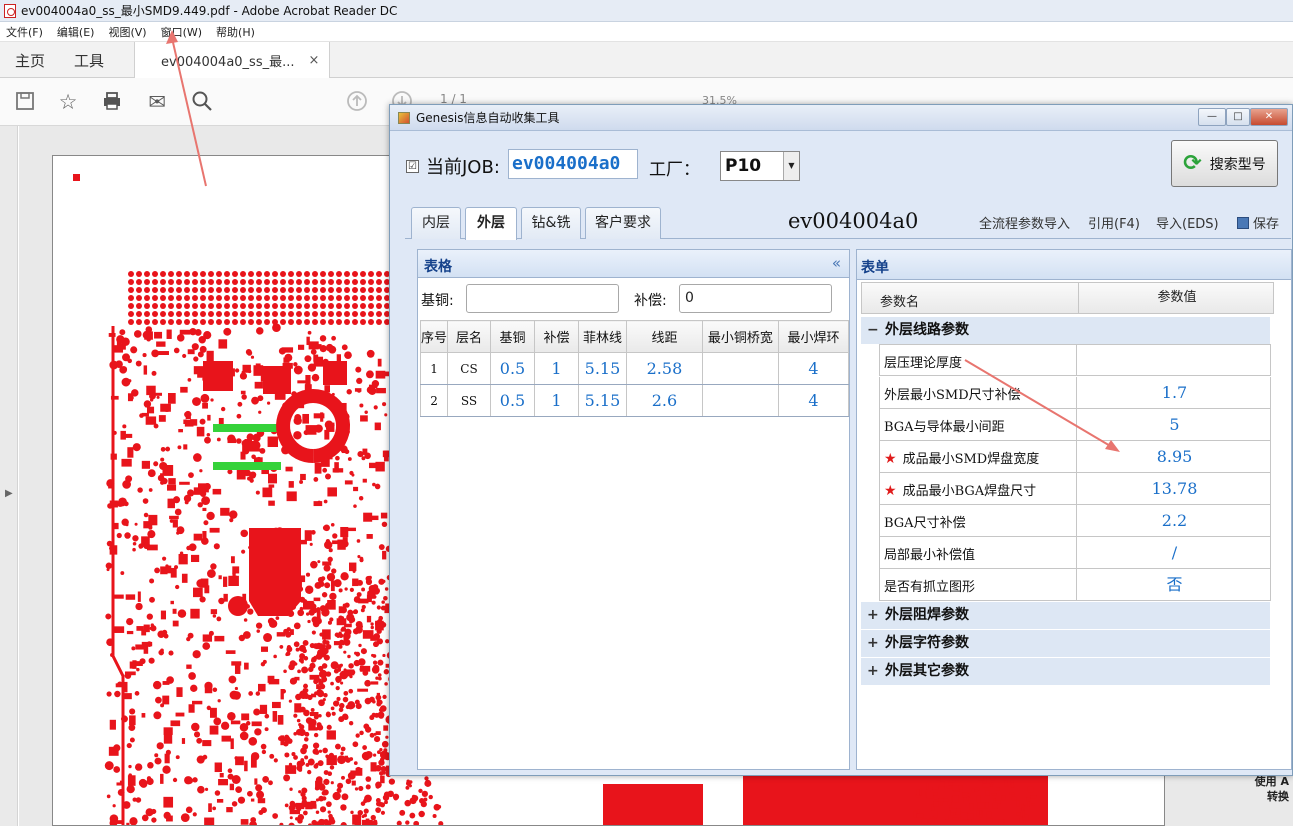 The image size is (1293, 826). I want to click on col-header: 最小铜桥宽, so click(740, 336).